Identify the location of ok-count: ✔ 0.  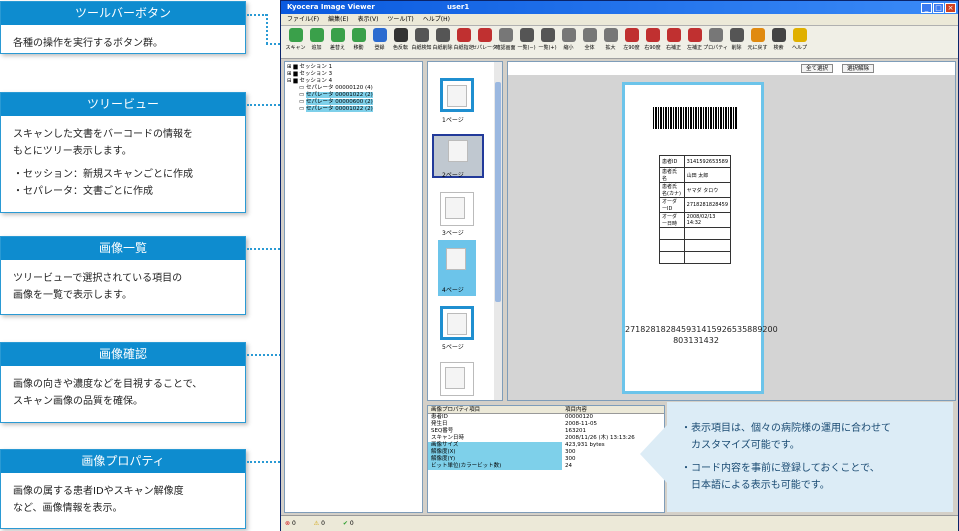
(348, 523).